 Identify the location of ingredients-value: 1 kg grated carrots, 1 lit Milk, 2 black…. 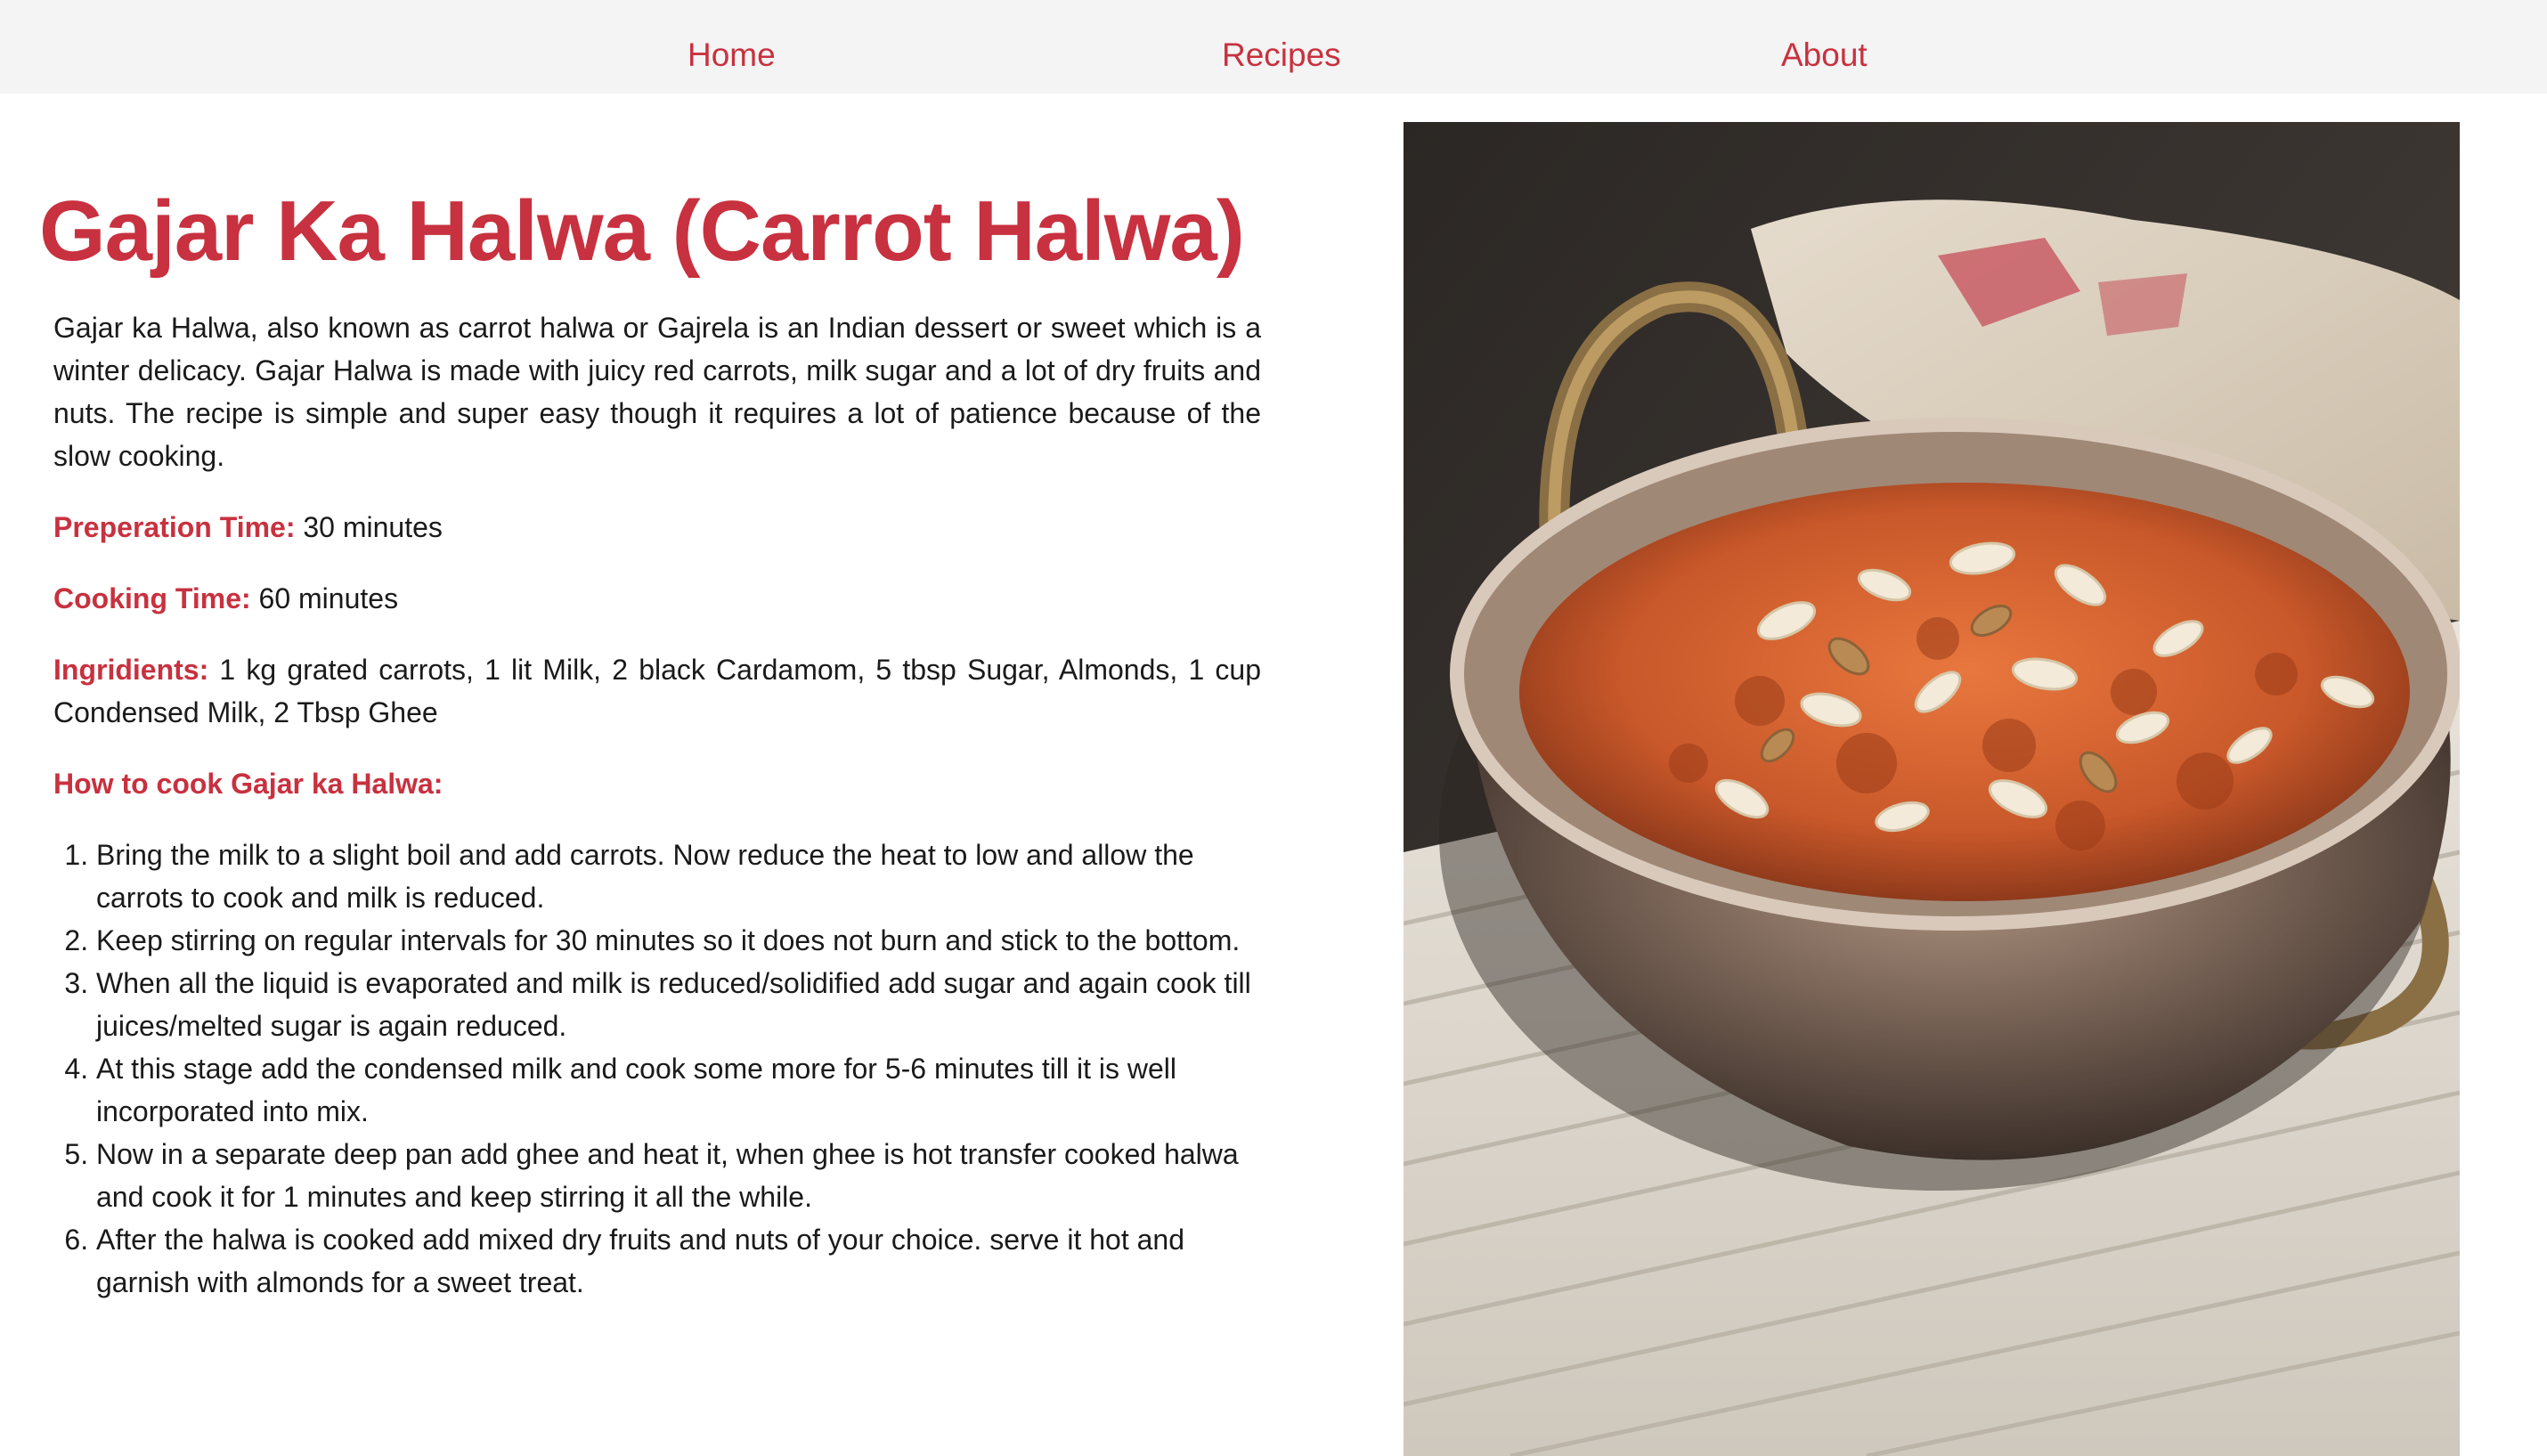
(657, 691).